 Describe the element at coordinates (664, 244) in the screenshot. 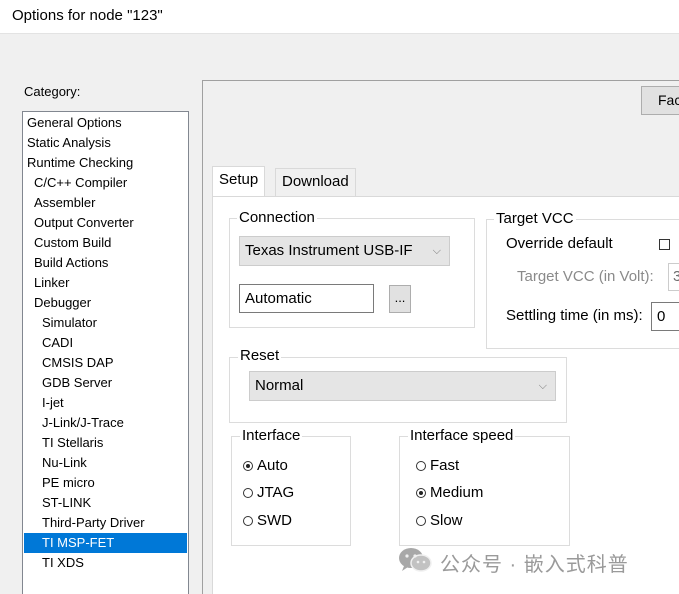

I see `override-default-checkbox` at that location.